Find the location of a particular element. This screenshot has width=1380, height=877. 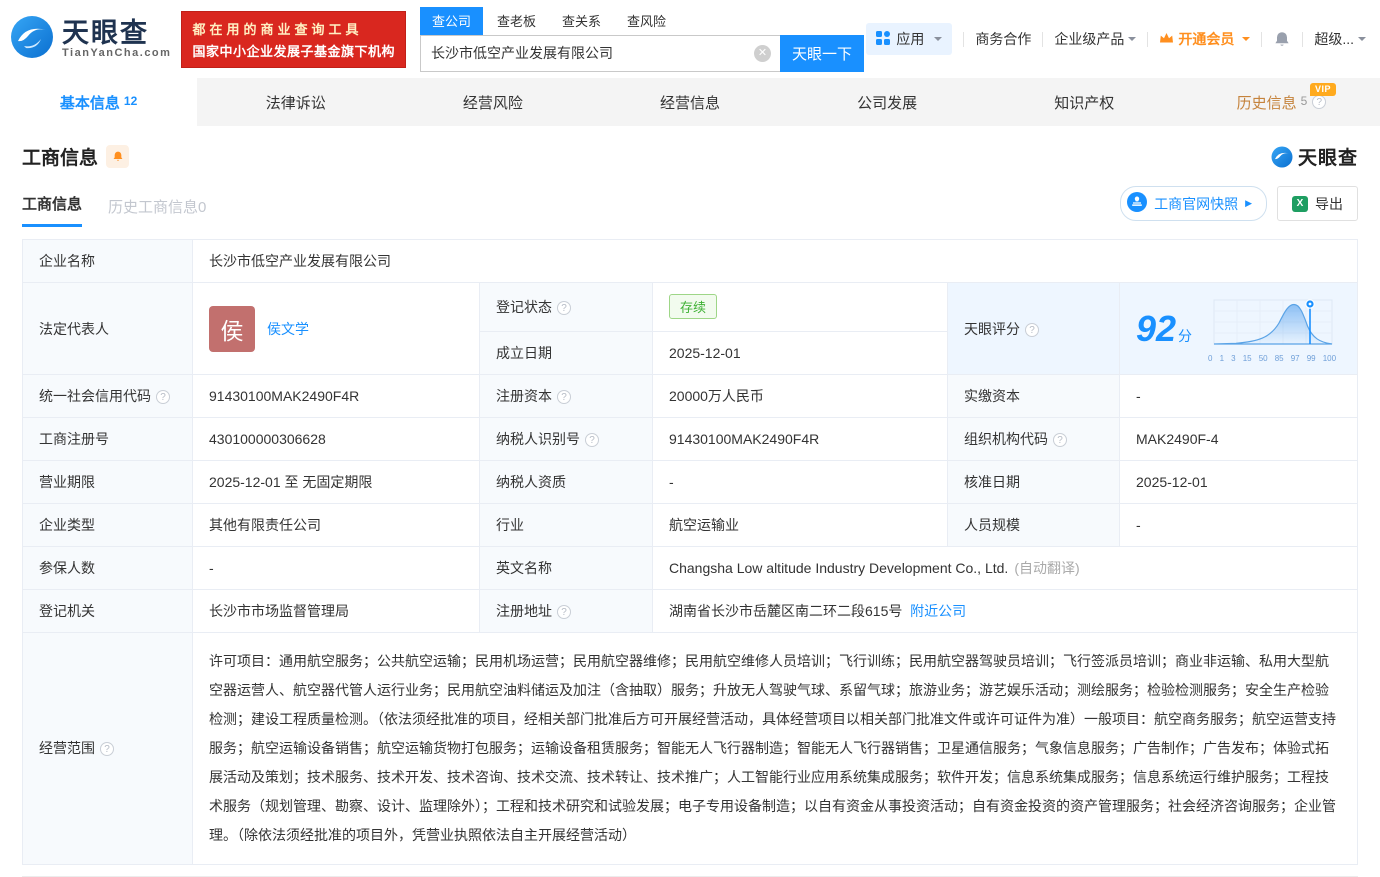

search-tab-relation: 查关系 is located at coordinates (581, 21).